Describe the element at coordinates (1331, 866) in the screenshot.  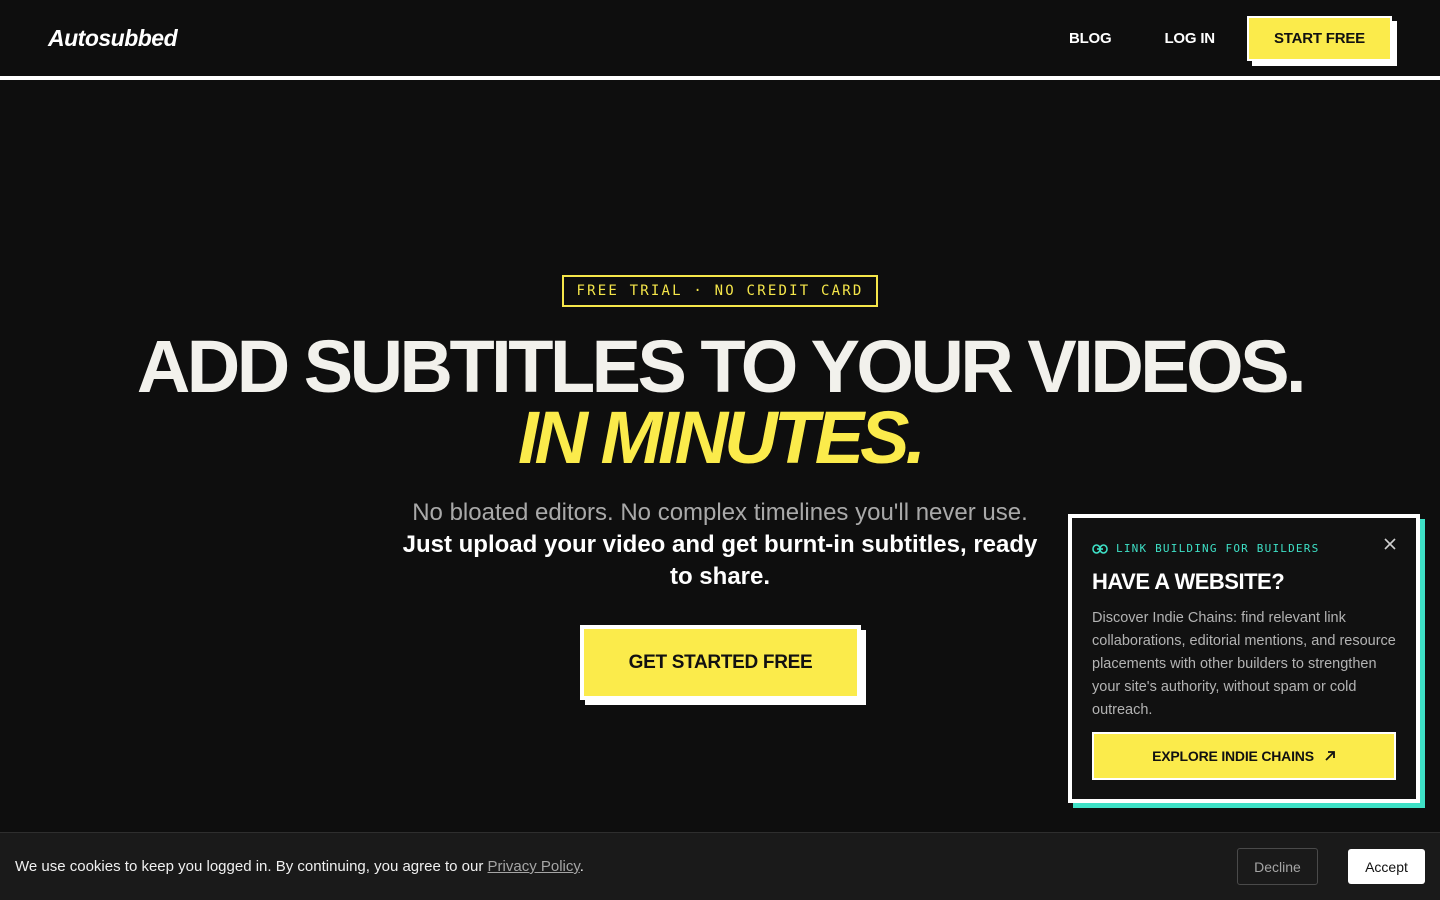
I see `cookie-actions: Decline Accept` at that location.